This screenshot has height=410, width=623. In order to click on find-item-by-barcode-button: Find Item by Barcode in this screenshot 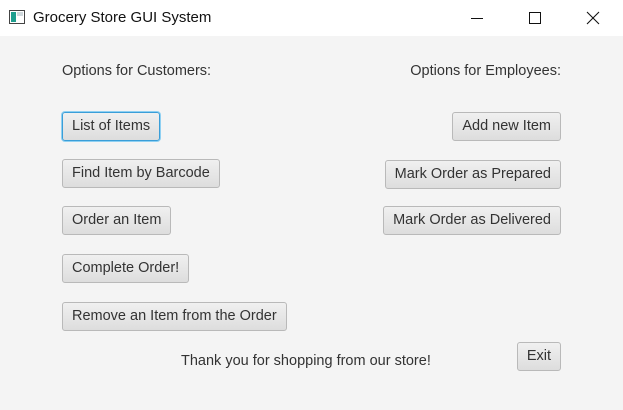, I will do `click(141, 173)`.